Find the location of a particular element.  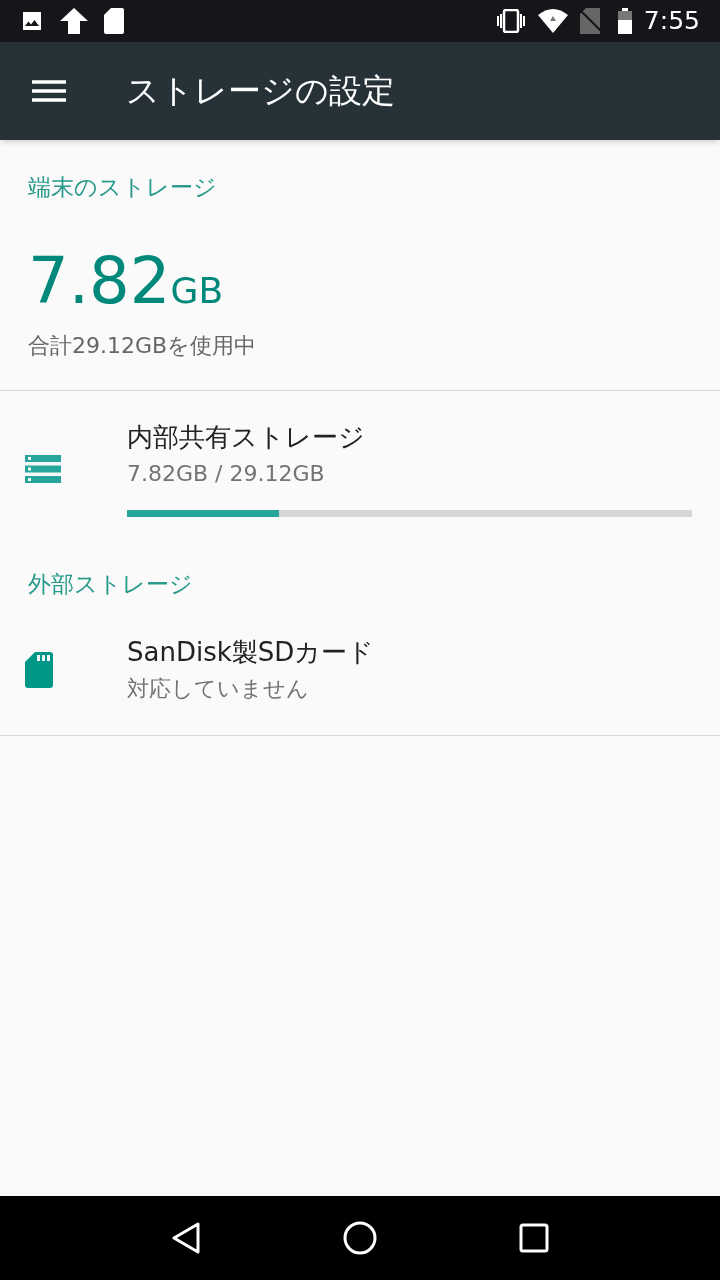

storage-subtitle: 7.82GB / 29.12GB is located at coordinates (226, 474).